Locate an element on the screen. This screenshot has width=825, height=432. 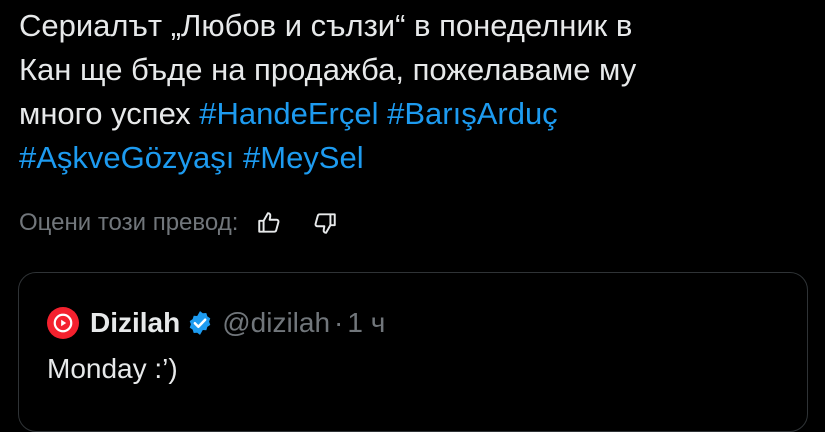
quoted-tweet-header: Dizilah @dizilah · 1 ч is located at coordinates (216, 323).